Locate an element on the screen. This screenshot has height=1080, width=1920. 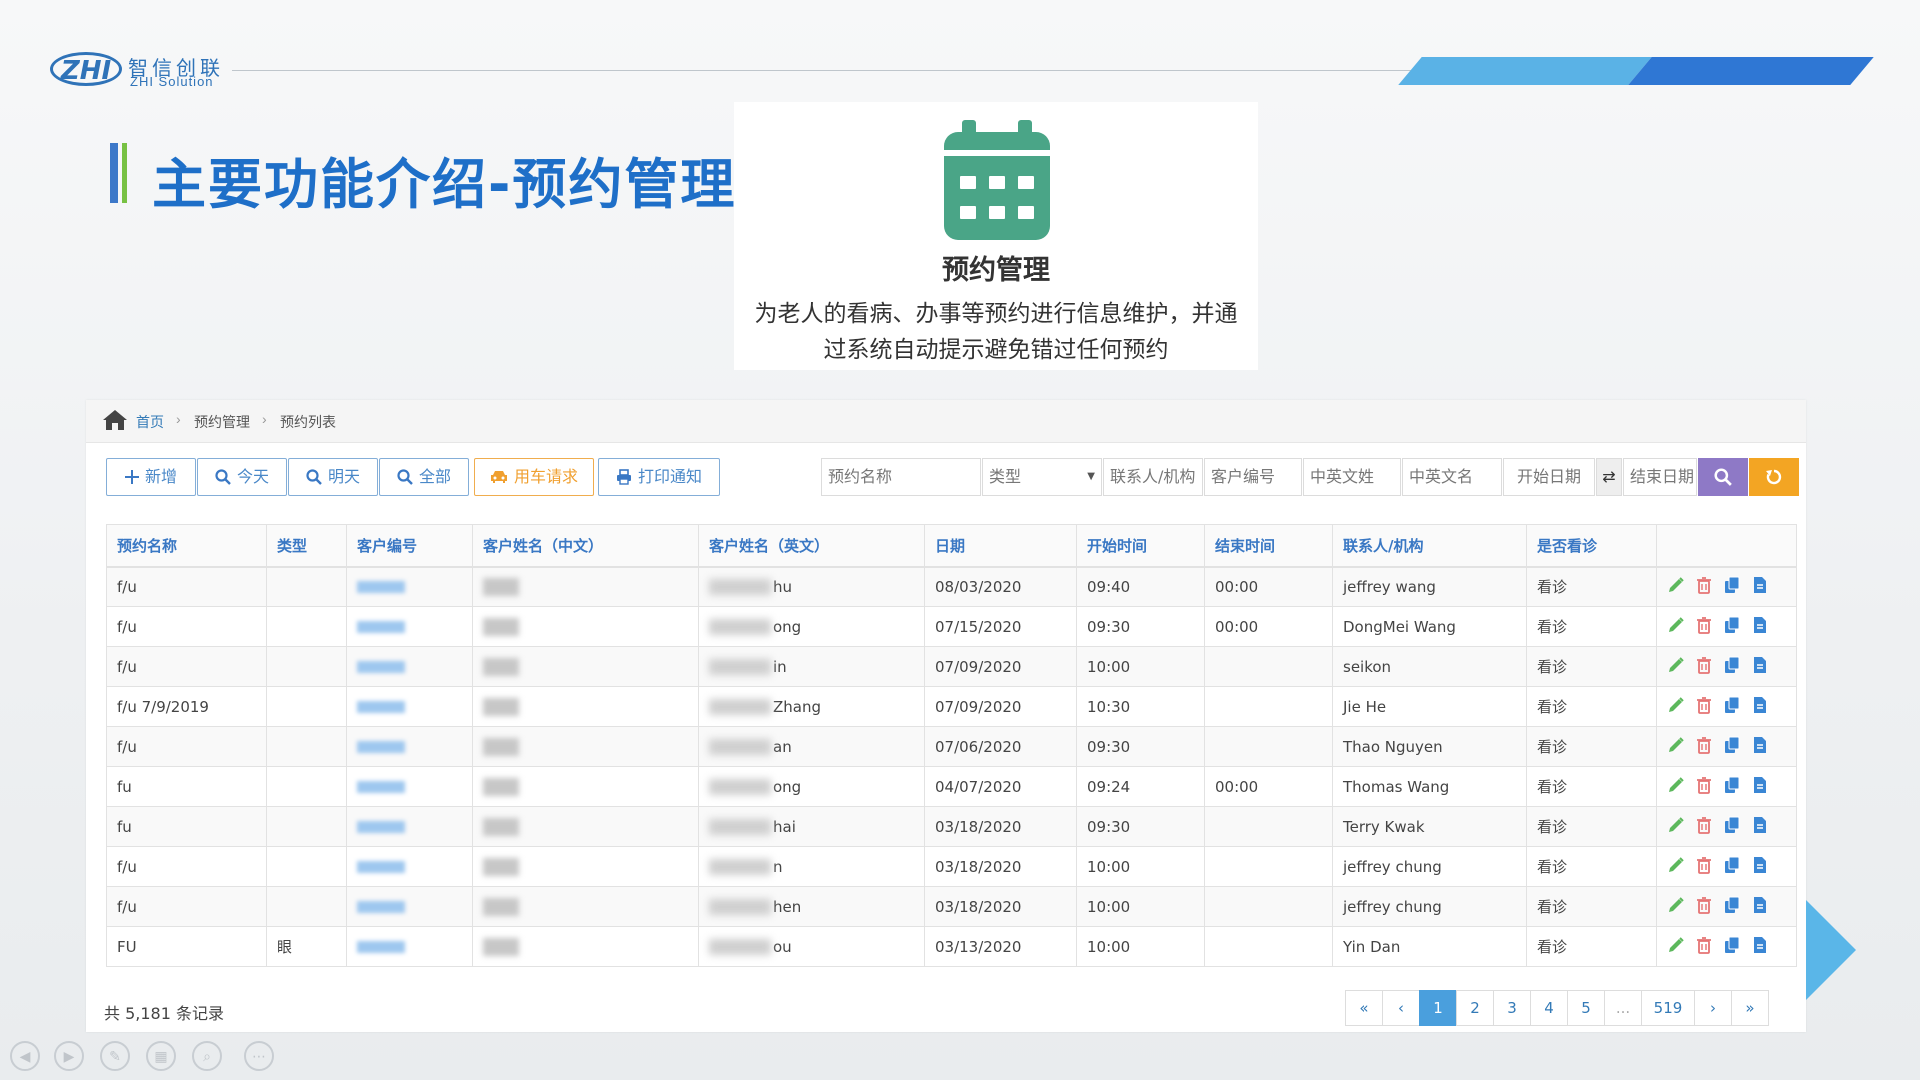
table-row: FU 眼 ou 03/13/2020 10:00 Yin Dan 看诊 is located at coordinates (951, 946).